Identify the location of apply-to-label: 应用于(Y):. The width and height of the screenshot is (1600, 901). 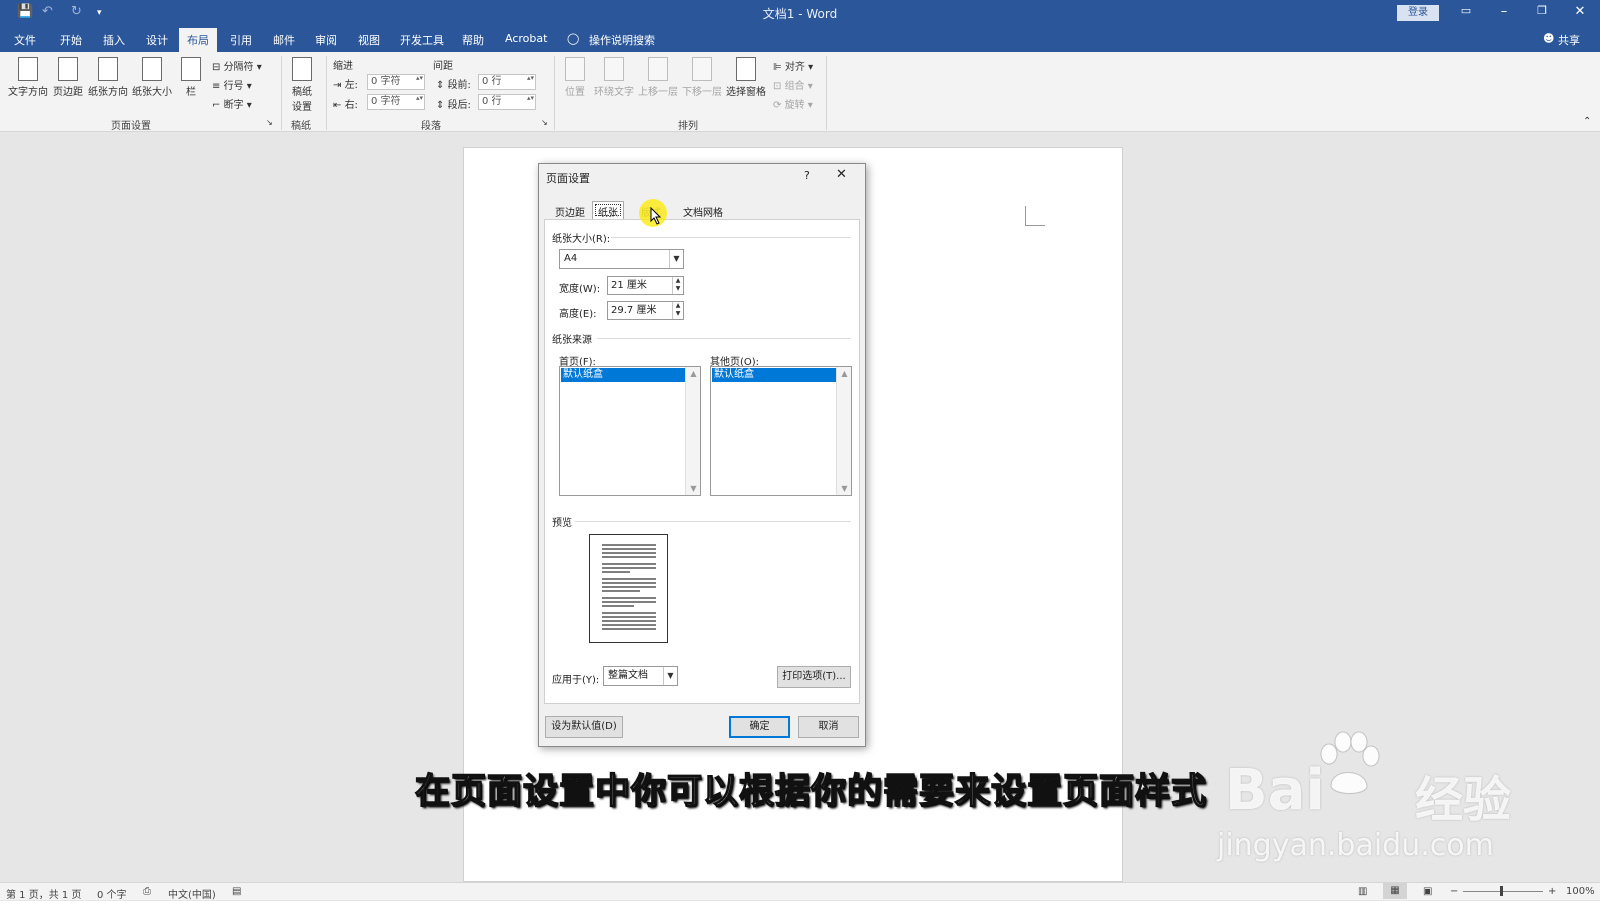
(576, 680).